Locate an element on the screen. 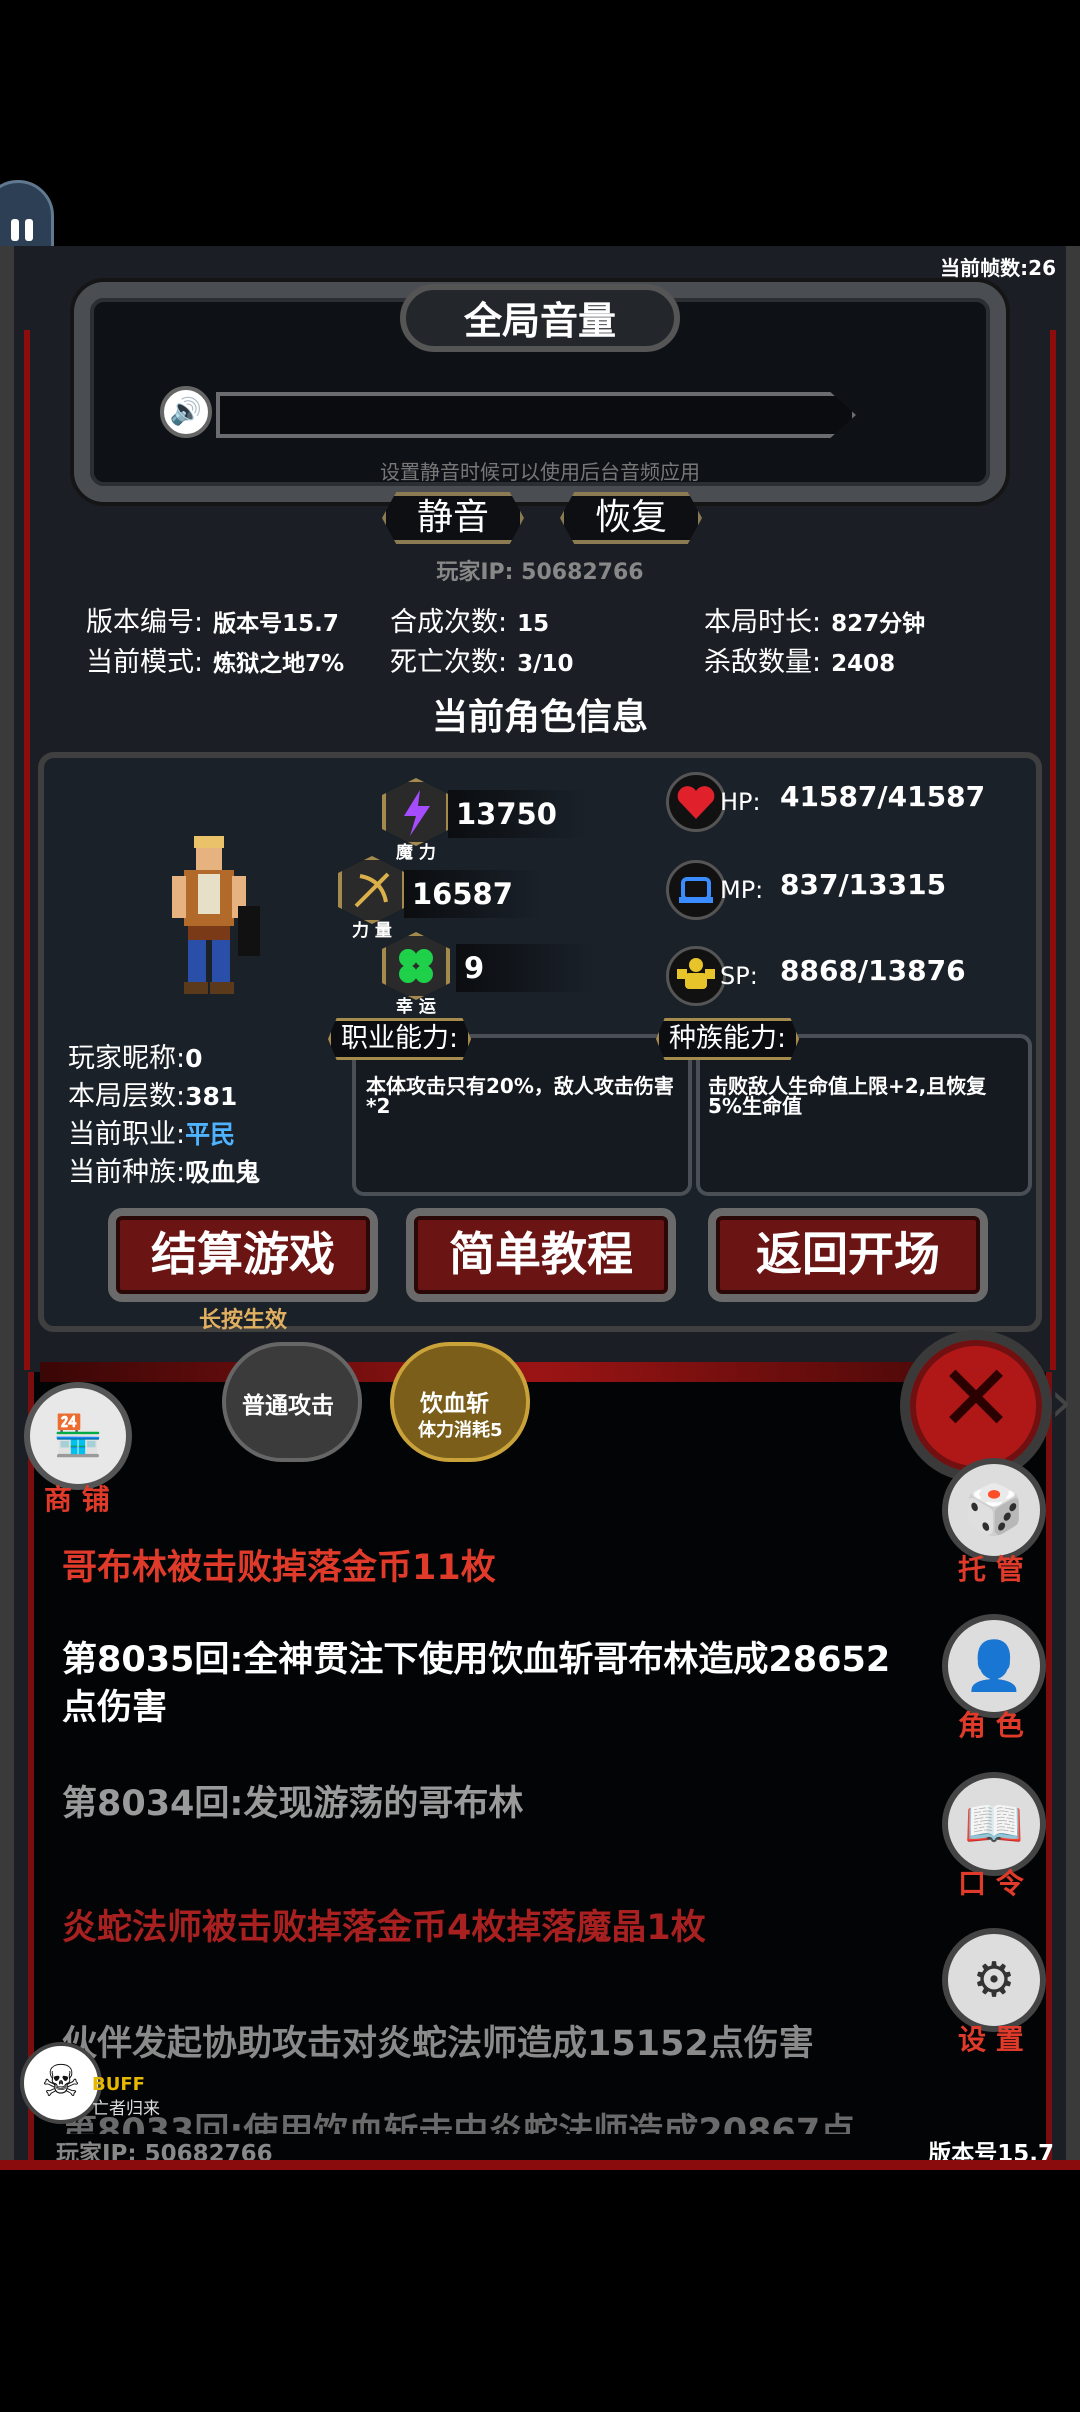 The height and width of the screenshot is (2412, 1080). merge-stat: 合成次数: 15 is located at coordinates (469, 619).